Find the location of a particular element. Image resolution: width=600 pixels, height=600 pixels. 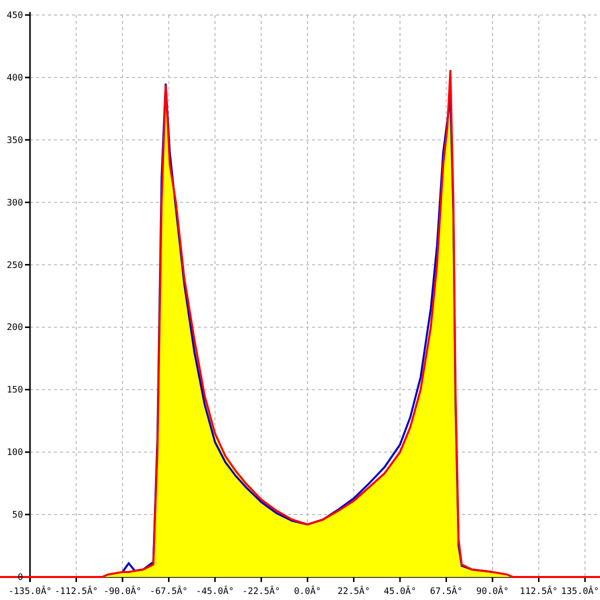

tick-label: -112.5Â° is located at coordinates (76, 592).